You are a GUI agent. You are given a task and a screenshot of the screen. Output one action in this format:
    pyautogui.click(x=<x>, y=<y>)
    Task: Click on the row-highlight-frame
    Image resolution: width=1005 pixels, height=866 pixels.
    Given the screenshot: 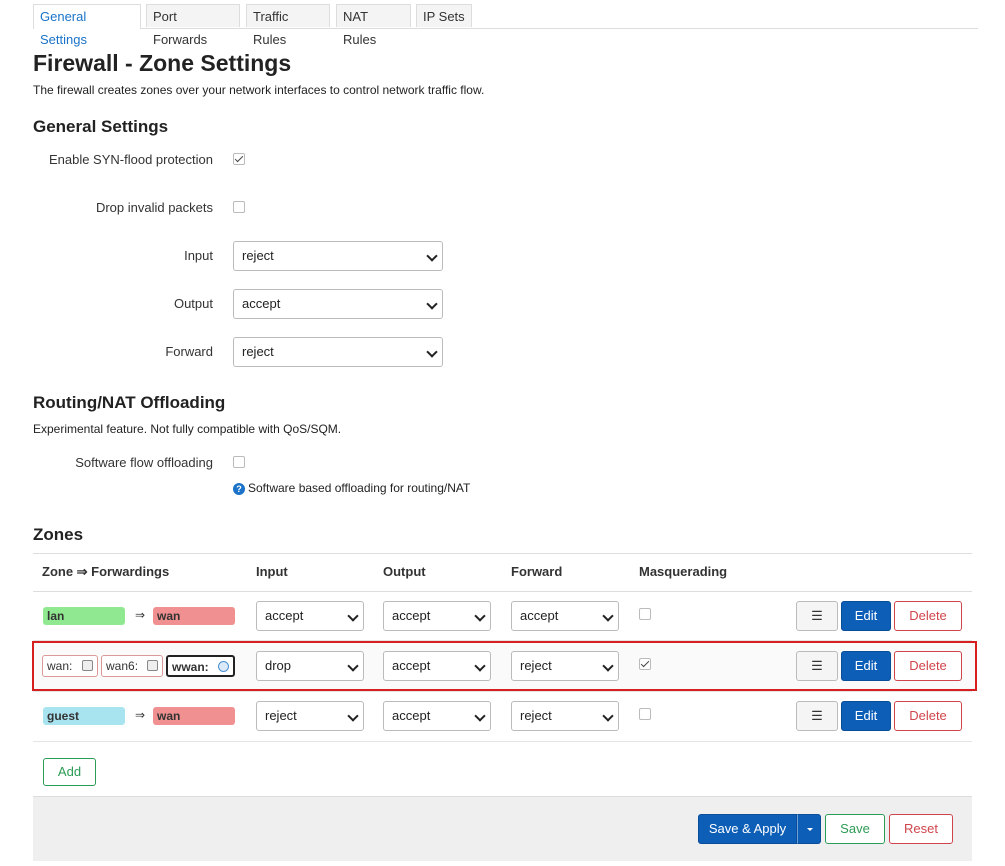 What is the action you would take?
    pyautogui.click(x=504, y=666)
    